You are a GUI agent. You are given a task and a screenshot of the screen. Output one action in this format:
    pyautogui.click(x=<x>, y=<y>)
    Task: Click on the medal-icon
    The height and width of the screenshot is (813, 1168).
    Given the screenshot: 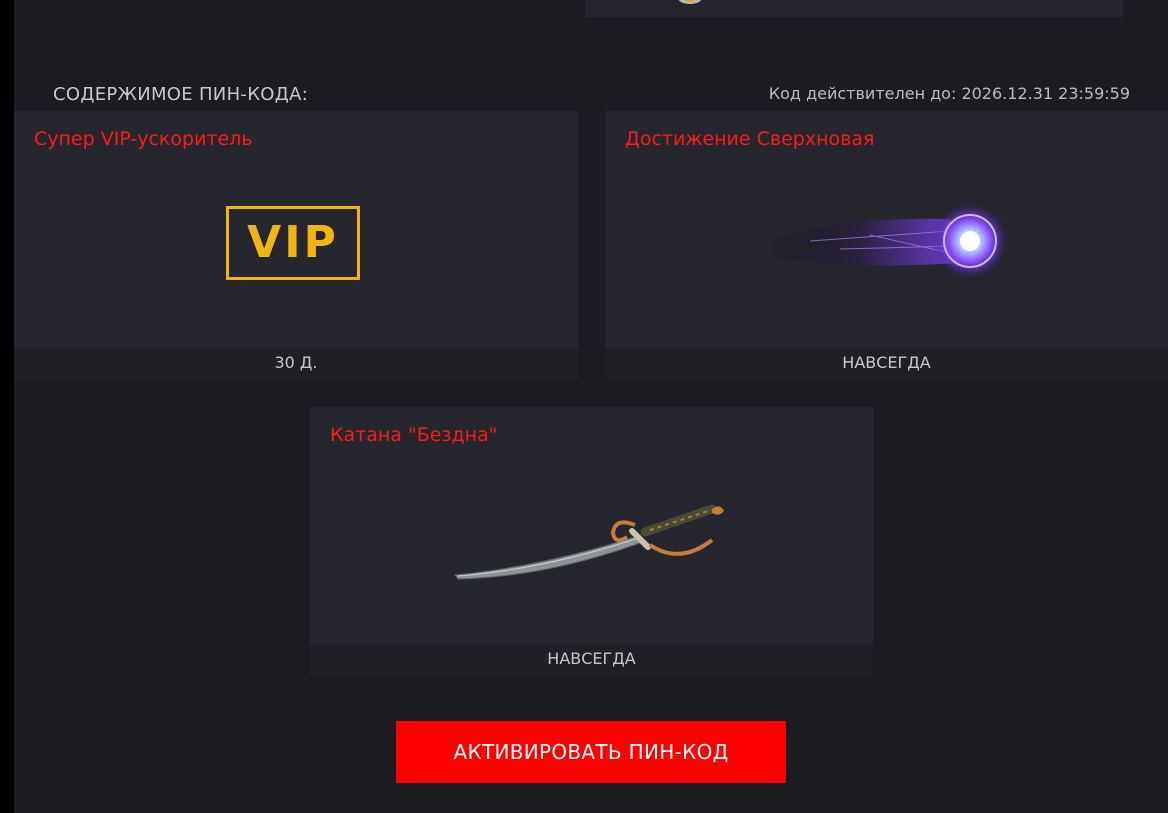 What is the action you would take?
    pyautogui.click(x=690, y=2)
    